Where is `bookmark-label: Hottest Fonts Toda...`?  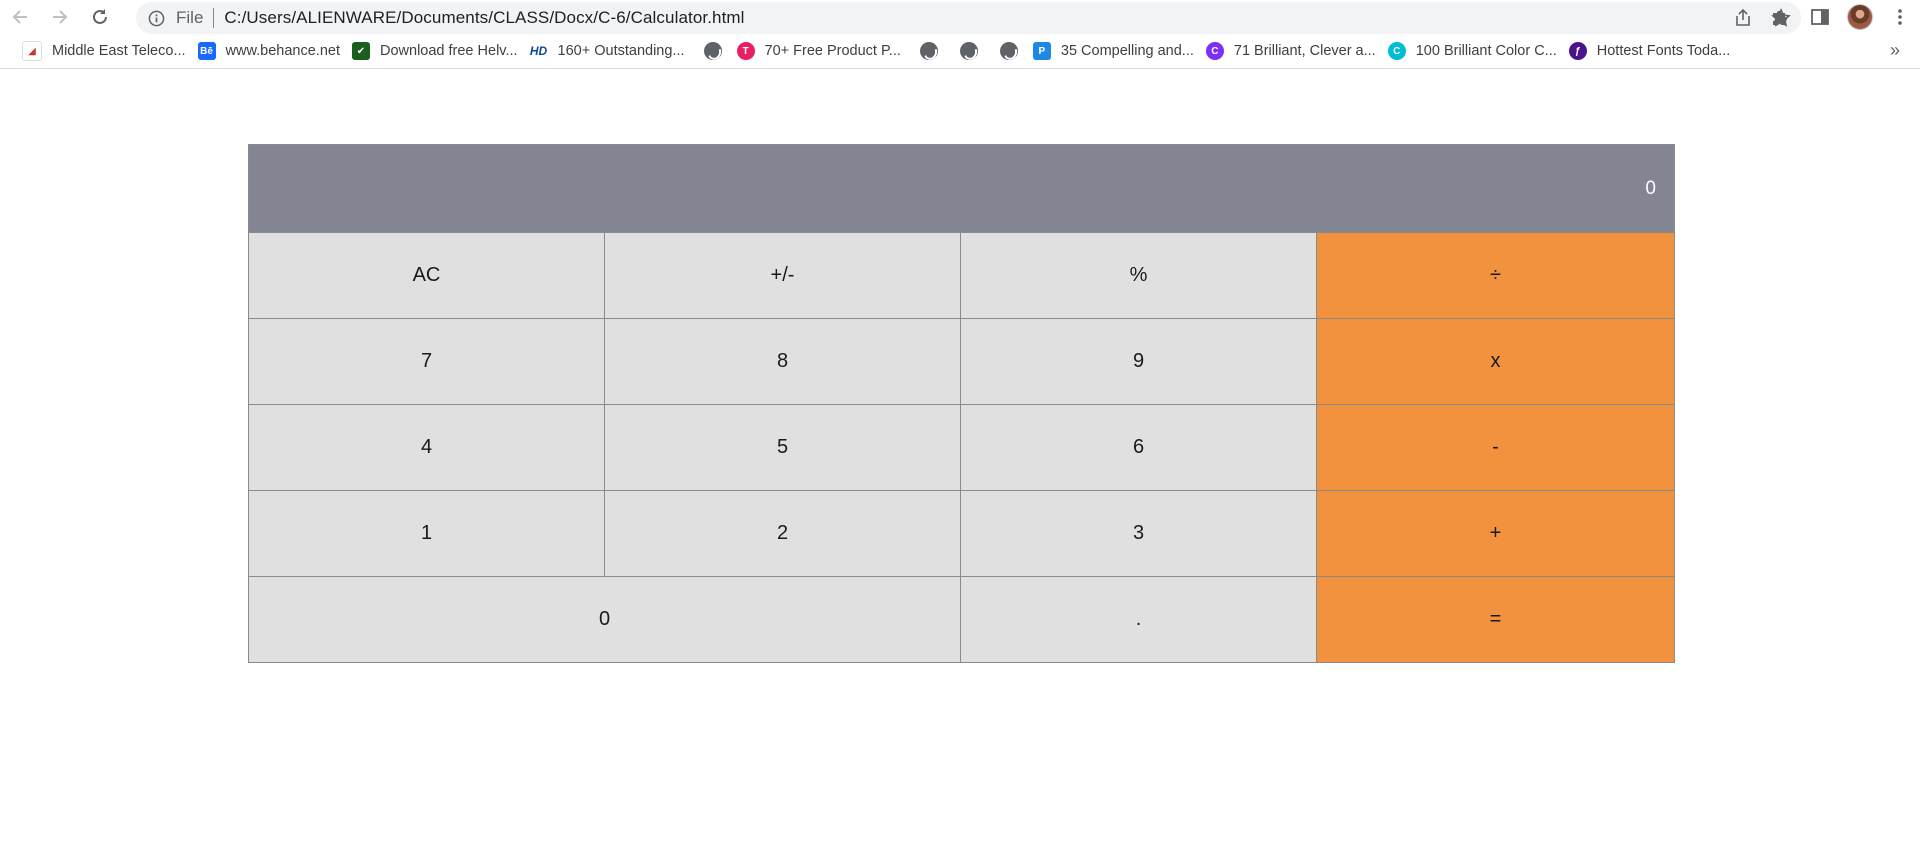 bookmark-label: Hottest Fonts Toda... is located at coordinates (1663, 51).